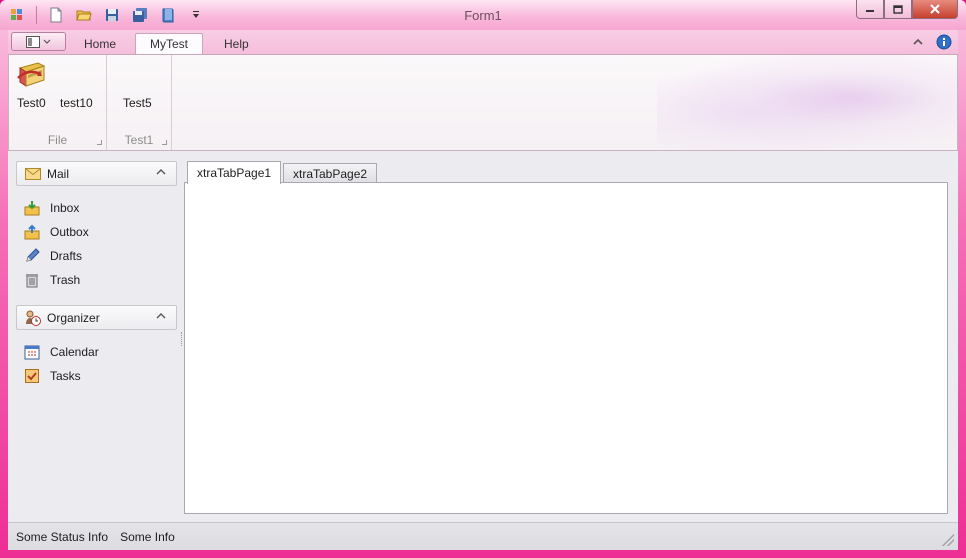 The width and height of the screenshot is (966, 558). Describe the element at coordinates (330, 173) in the screenshot. I see `tab-page2: xtraTabPage2` at that location.